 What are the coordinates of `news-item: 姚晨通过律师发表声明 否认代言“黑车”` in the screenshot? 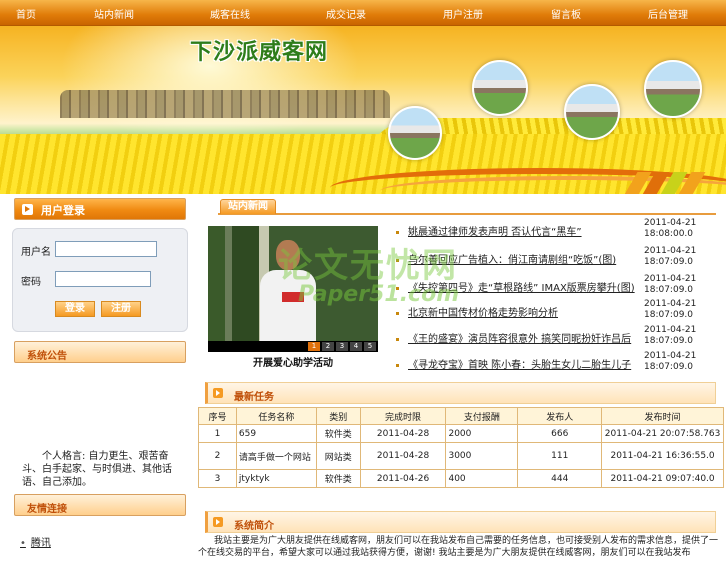 It's located at (489, 230).